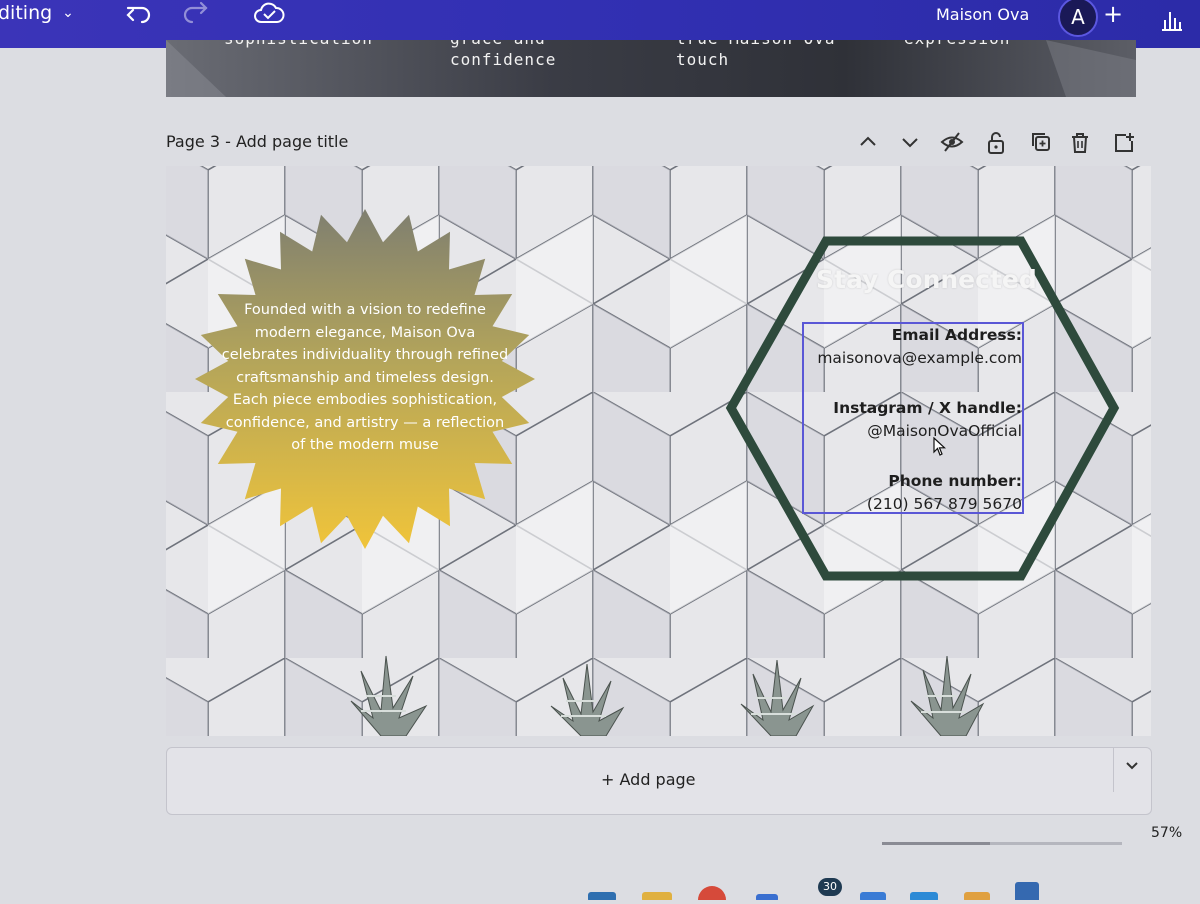 Image resolution: width=1200 pixels, height=904 pixels. Describe the element at coordinates (1041, 144) in the screenshot. I see `duplicate-icon` at that location.